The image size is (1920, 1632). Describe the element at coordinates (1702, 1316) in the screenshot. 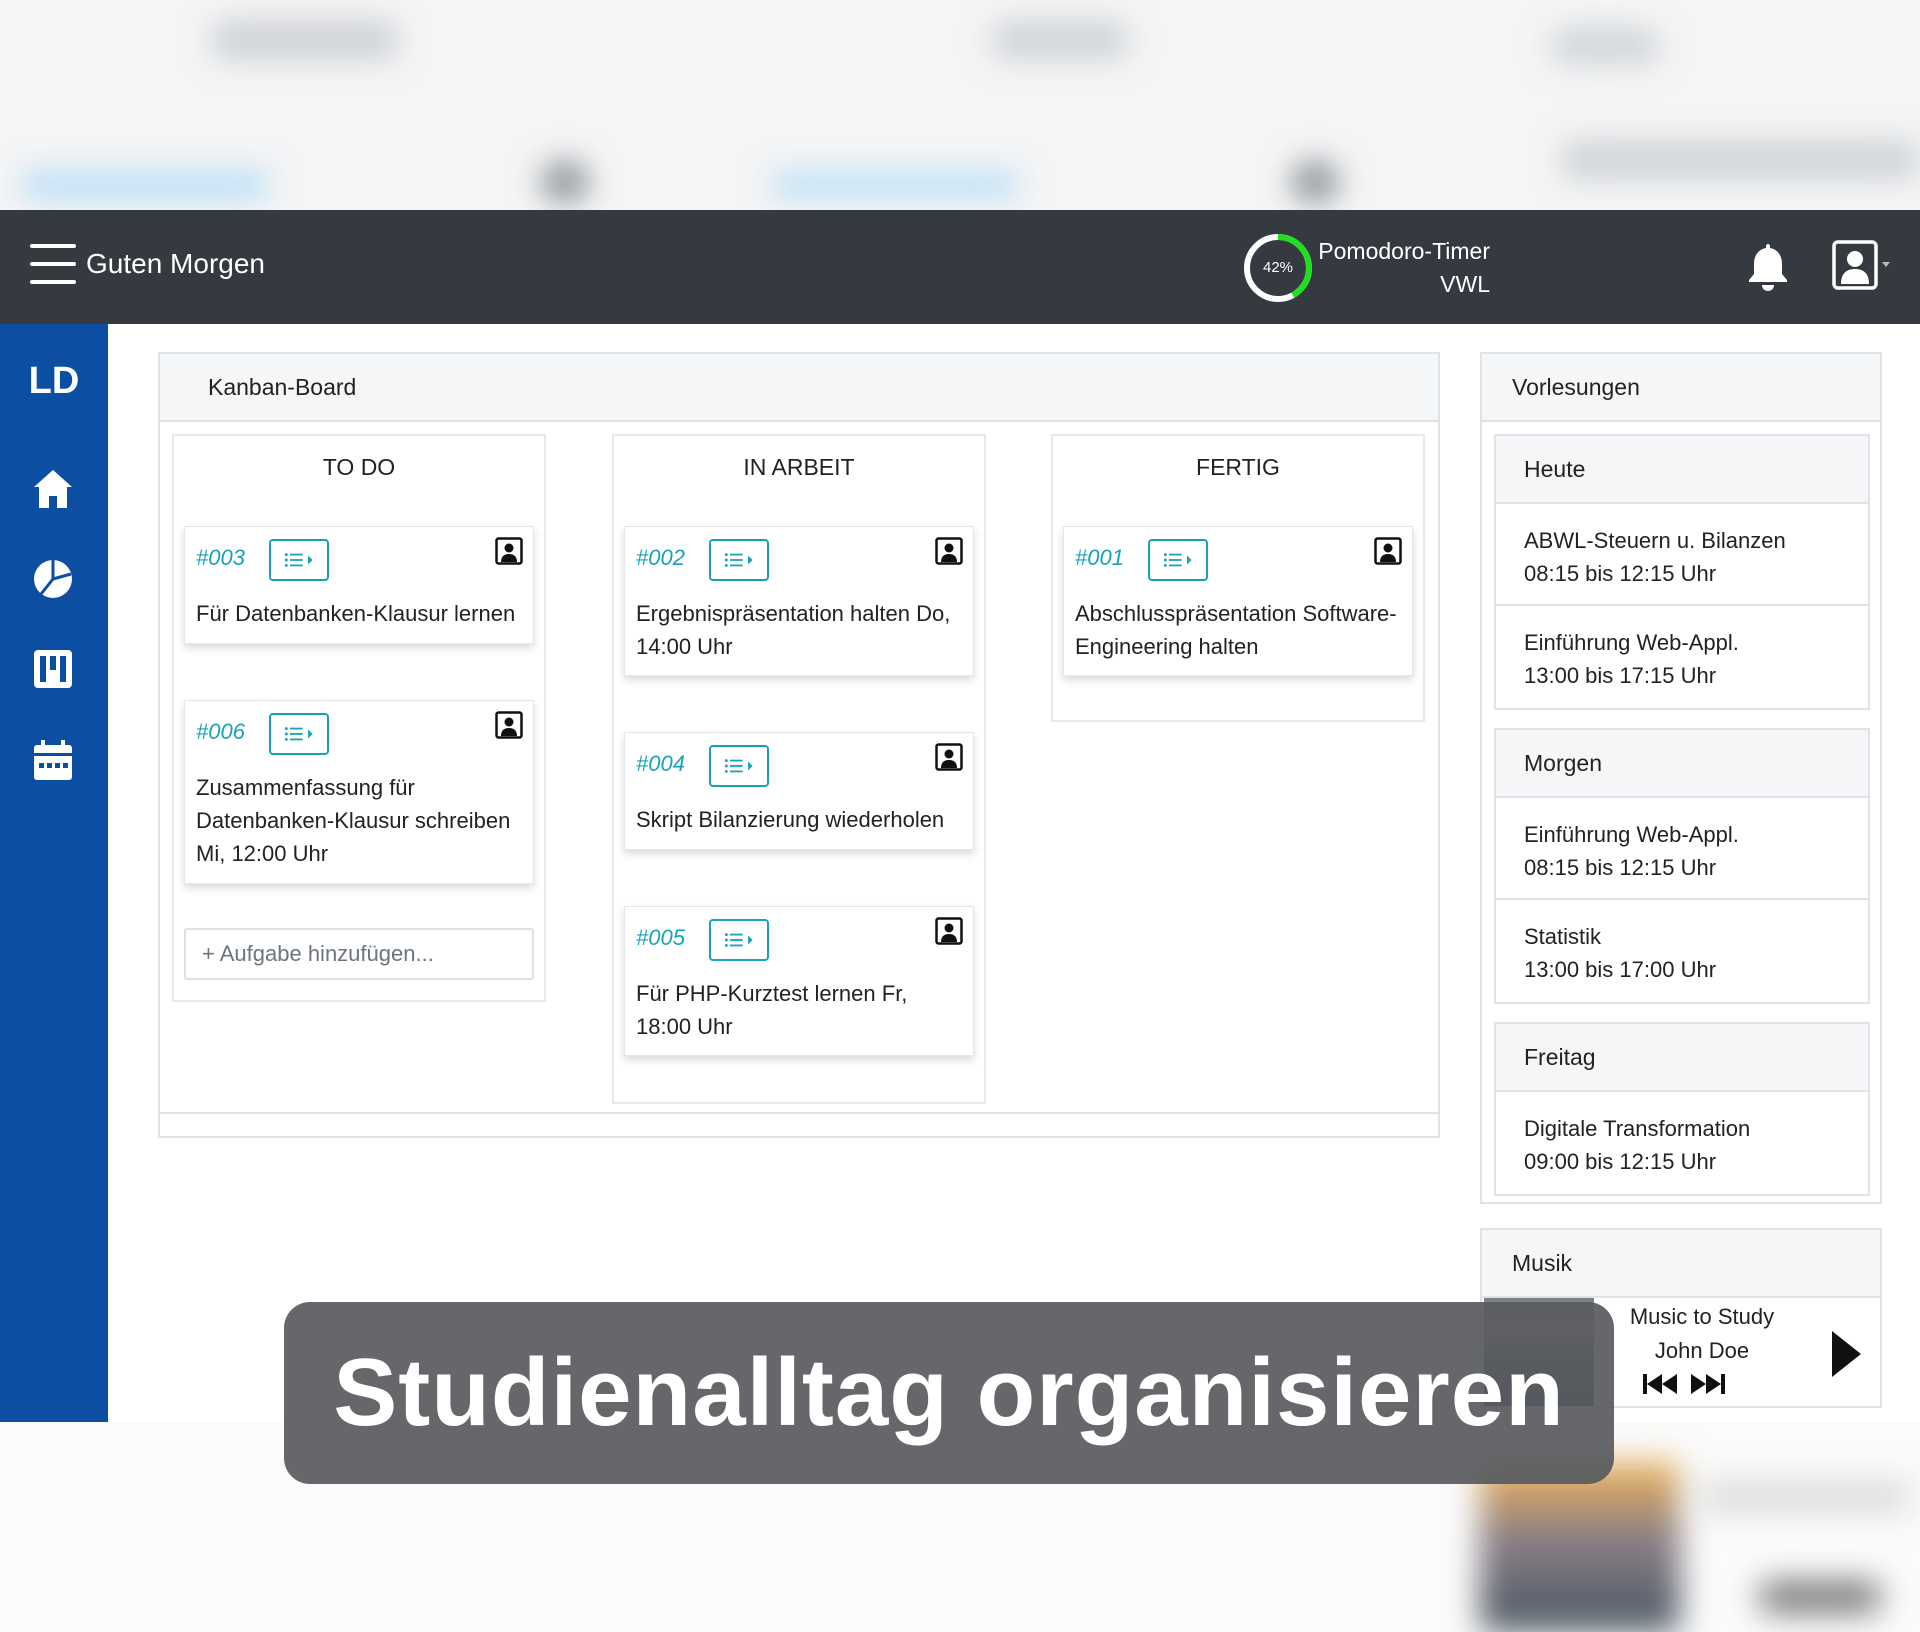

I see `track-title: Music to Study` at that location.